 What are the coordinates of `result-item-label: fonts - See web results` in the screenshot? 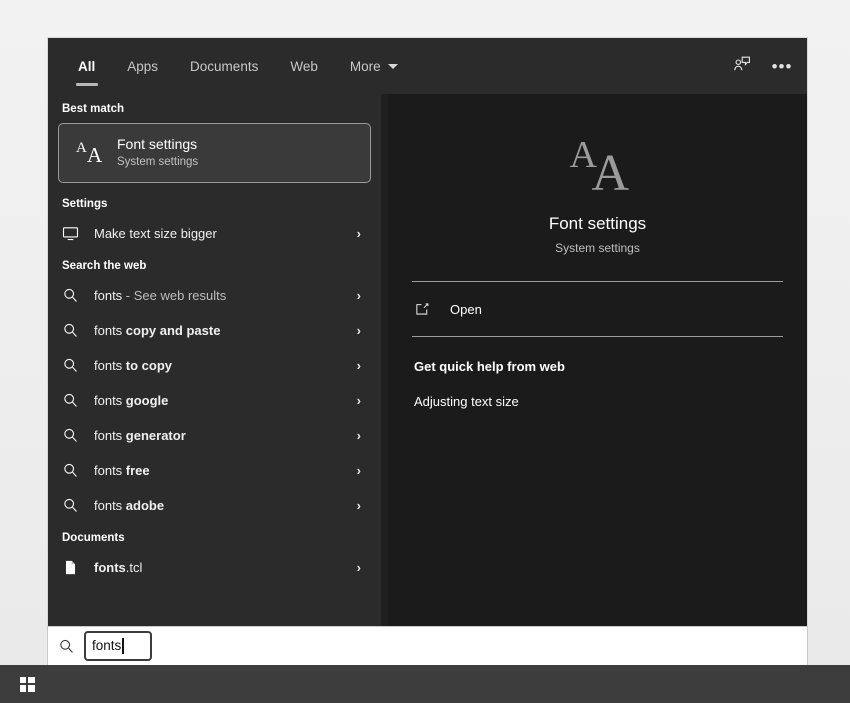 It's located at (160, 295).